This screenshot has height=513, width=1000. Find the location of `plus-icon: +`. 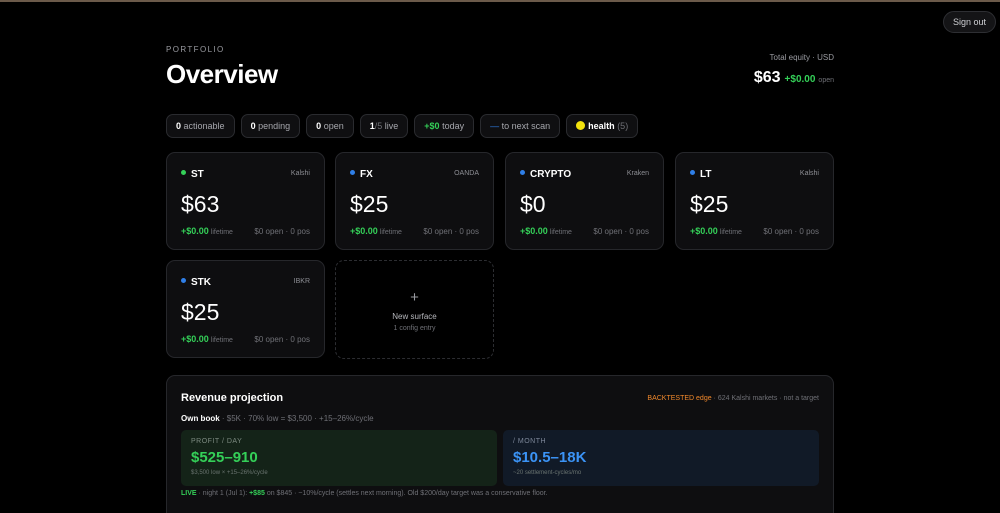

plus-icon: + is located at coordinates (414, 297).